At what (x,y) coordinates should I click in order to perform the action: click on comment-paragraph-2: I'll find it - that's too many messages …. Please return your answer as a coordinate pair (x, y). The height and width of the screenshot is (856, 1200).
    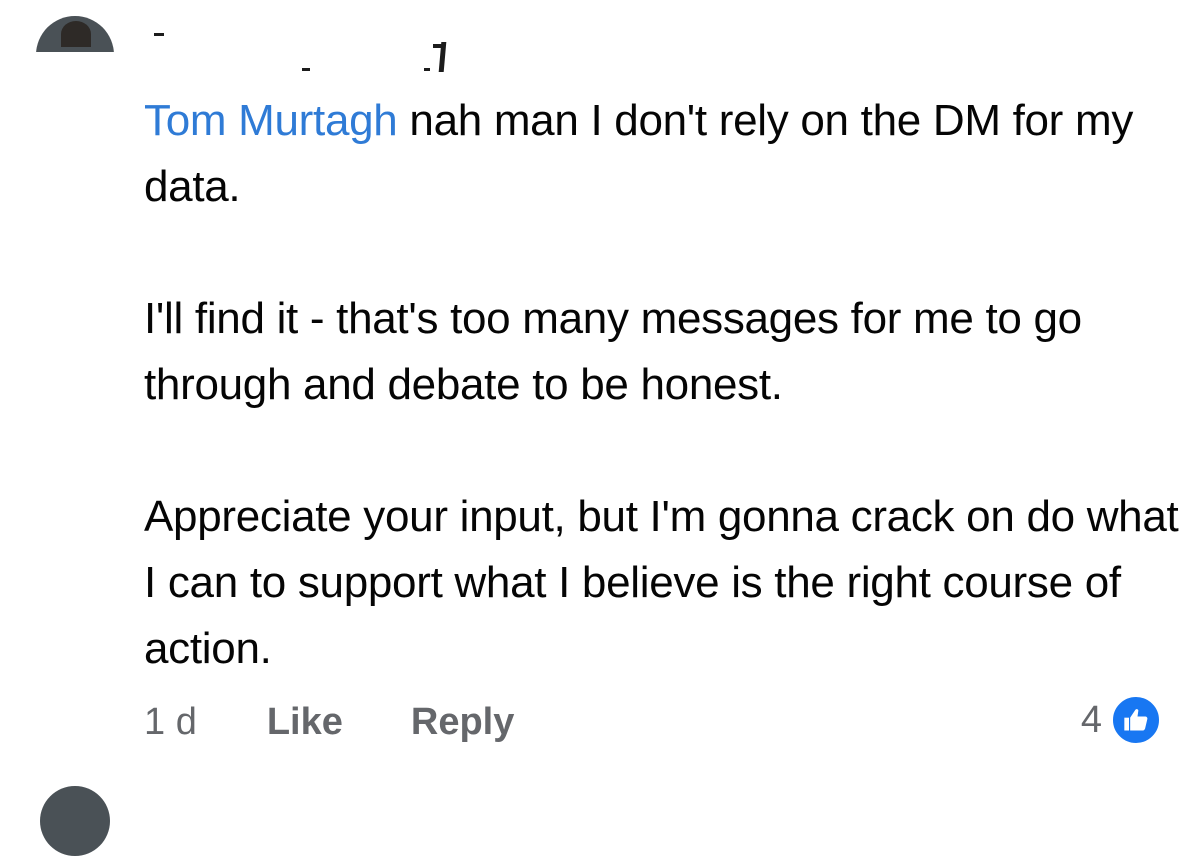
    Looking at the image, I should click on (613, 351).